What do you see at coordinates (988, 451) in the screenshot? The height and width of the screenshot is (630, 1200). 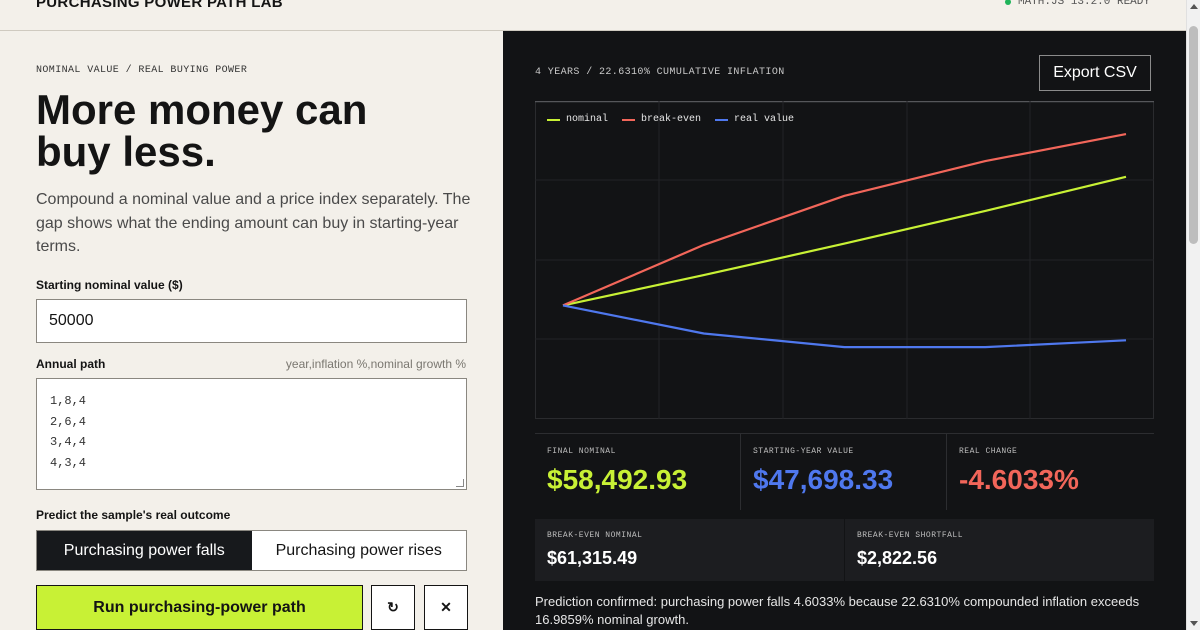 I see `stat-label: REAL CHANGE` at bounding box center [988, 451].